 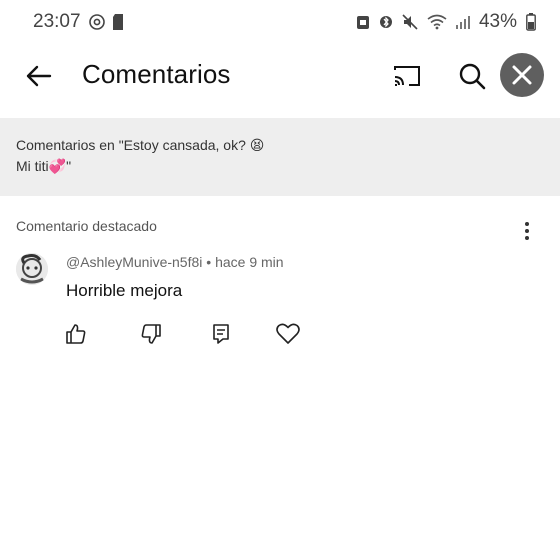 I want to click on close-button, so click(x=522, y=75).